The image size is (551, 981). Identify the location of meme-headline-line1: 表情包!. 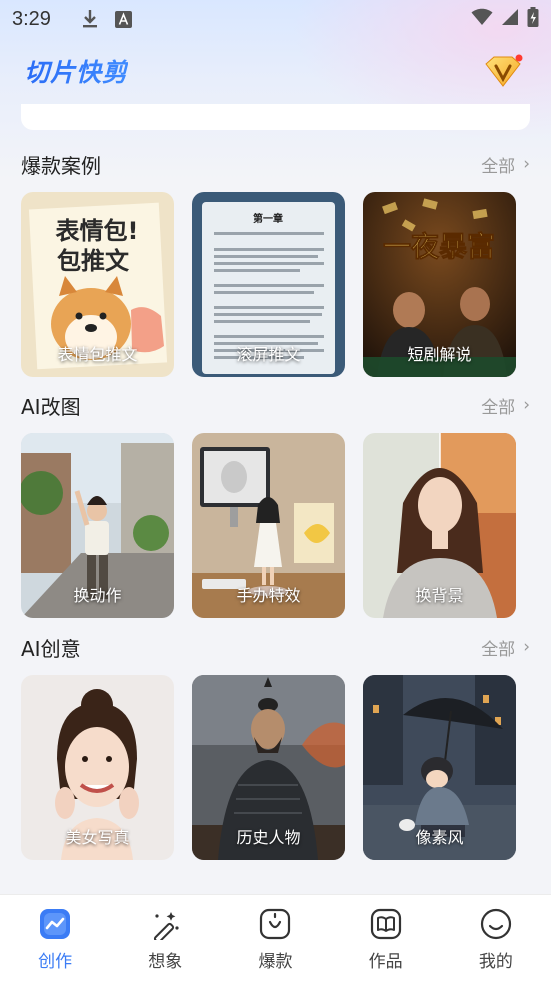
(97, 231).